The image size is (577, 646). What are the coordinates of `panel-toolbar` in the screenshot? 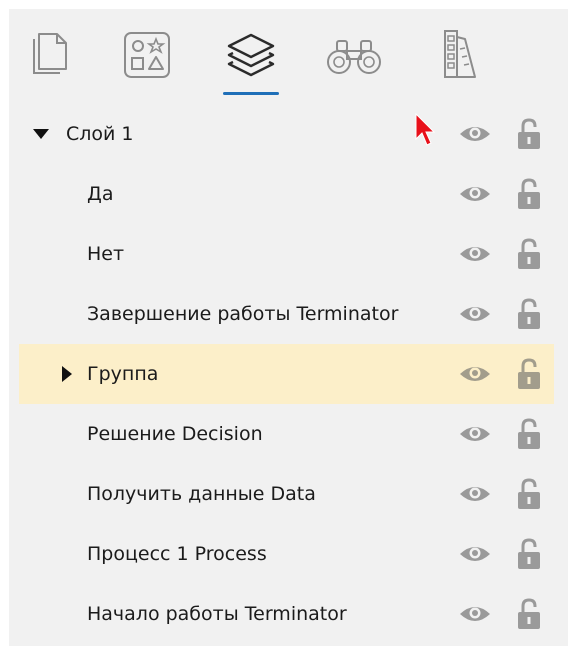 It's located at (288, 55).